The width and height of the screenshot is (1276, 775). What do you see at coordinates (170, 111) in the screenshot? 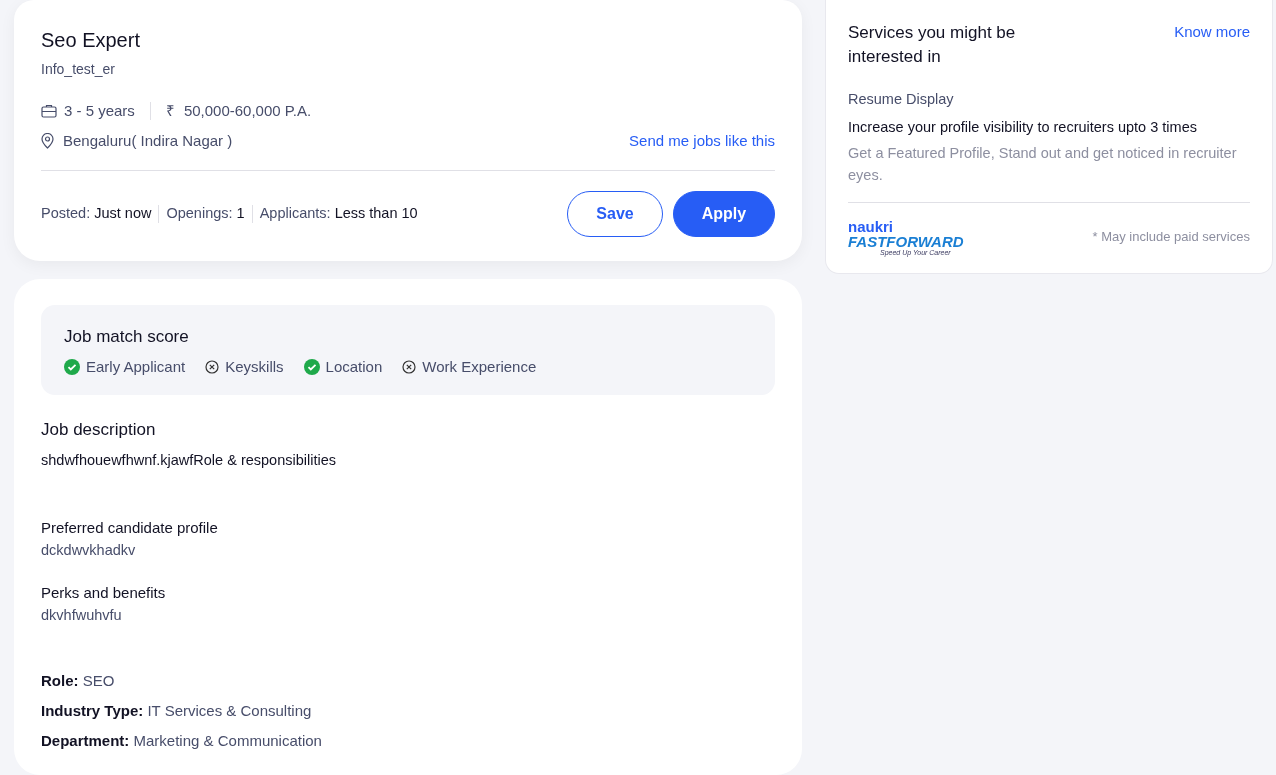
I see `rupee-icon: ₹` at bounding box center [170, 111].